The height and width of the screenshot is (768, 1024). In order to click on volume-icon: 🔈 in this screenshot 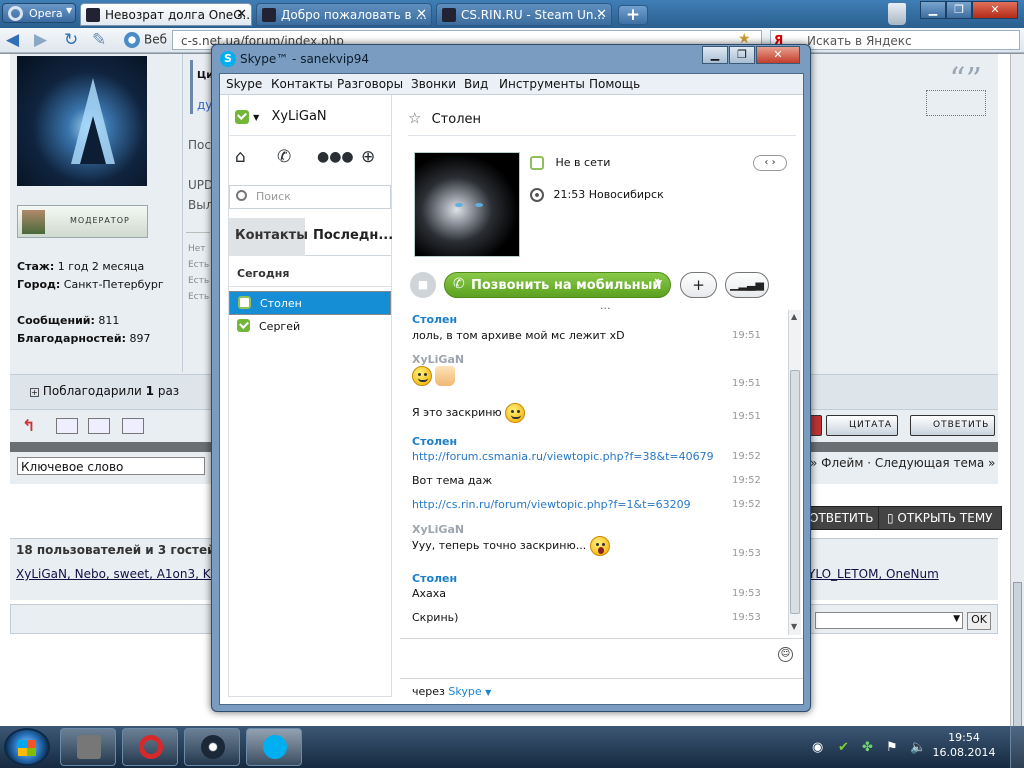, I will do `click(918, 747)`.